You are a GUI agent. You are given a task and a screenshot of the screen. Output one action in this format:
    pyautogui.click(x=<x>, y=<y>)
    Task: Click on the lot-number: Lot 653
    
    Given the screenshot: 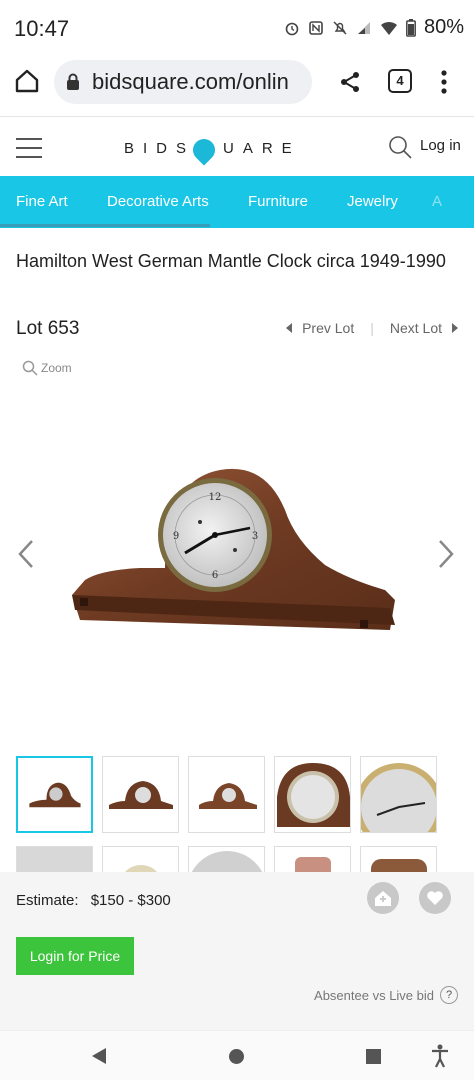 What is the action you would take?
    pyautogui.click(x=48, y=328)
    